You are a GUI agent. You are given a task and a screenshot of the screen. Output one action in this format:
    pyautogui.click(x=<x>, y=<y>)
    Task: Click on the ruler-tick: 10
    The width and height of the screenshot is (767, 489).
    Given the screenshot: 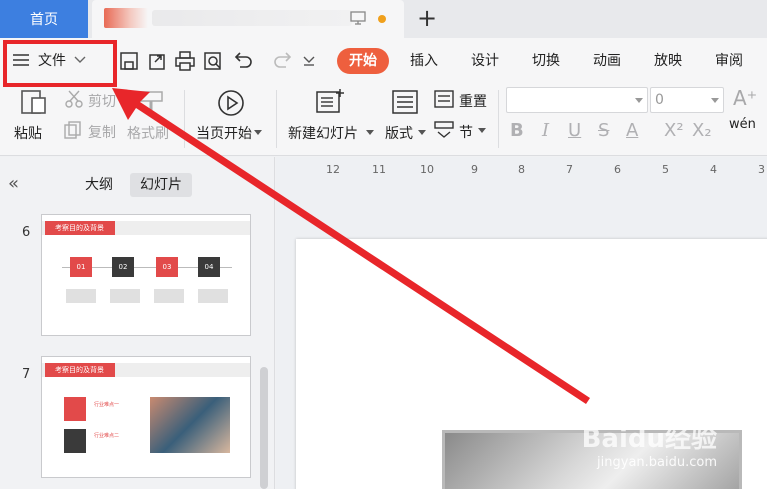 What is the action you would take?
    pyautogui.click(x=427, y=169)
    